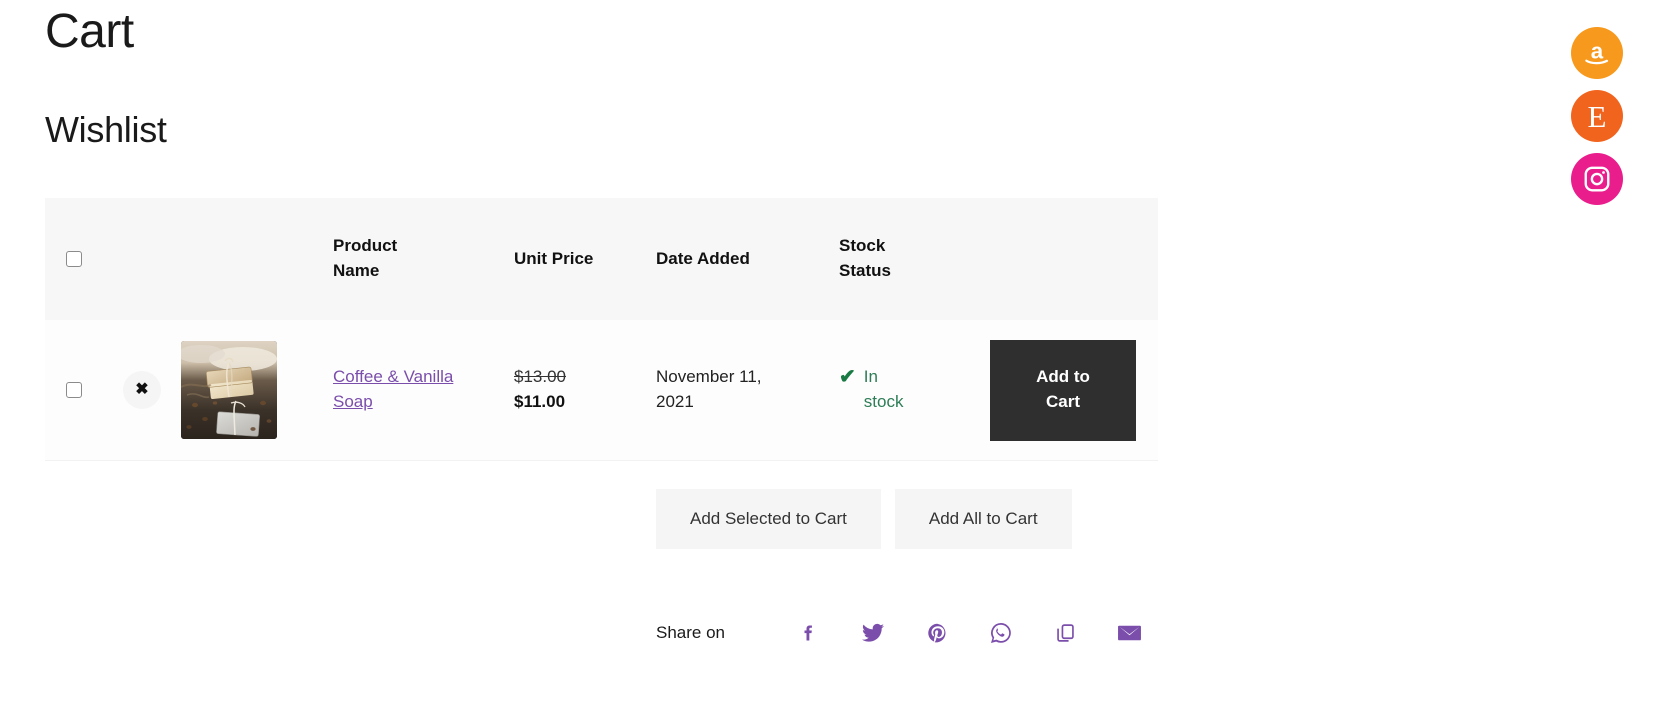 The height and width of the screenshot is (709, 1661). I want to click on price-sale: $11.00, so click(540, 401).